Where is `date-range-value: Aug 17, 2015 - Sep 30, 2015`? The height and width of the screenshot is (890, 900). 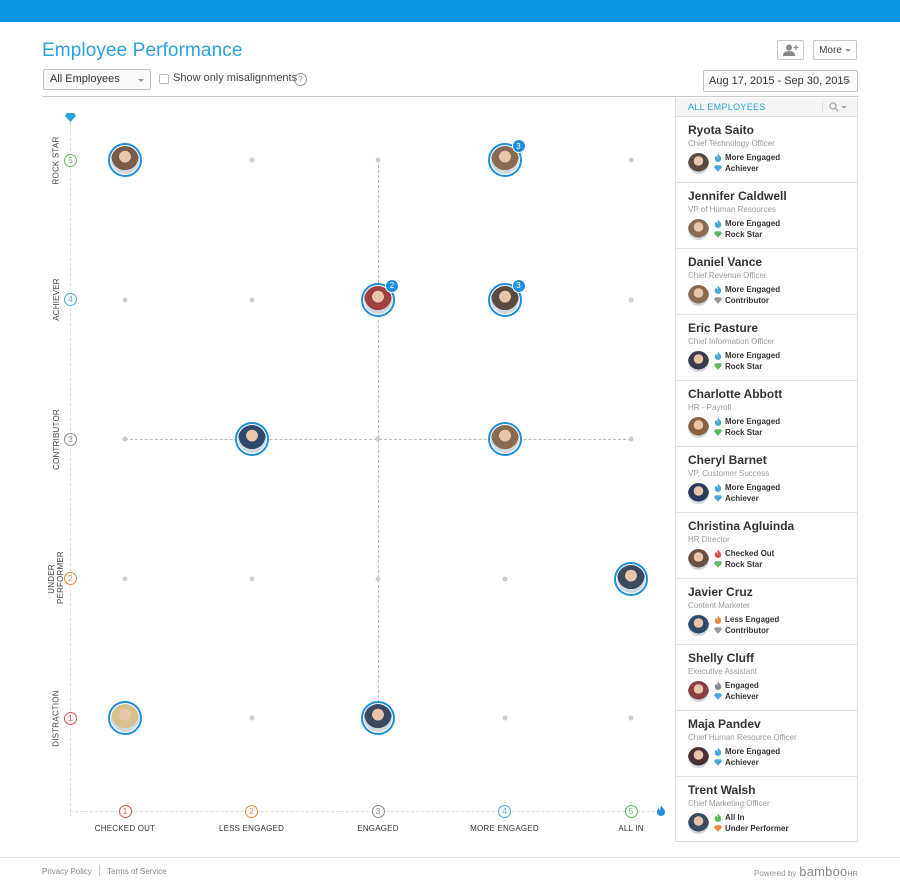
date-range-value: Aug 17, 2015 - Sep 30, 2015 is located at coordinates (779, 81).